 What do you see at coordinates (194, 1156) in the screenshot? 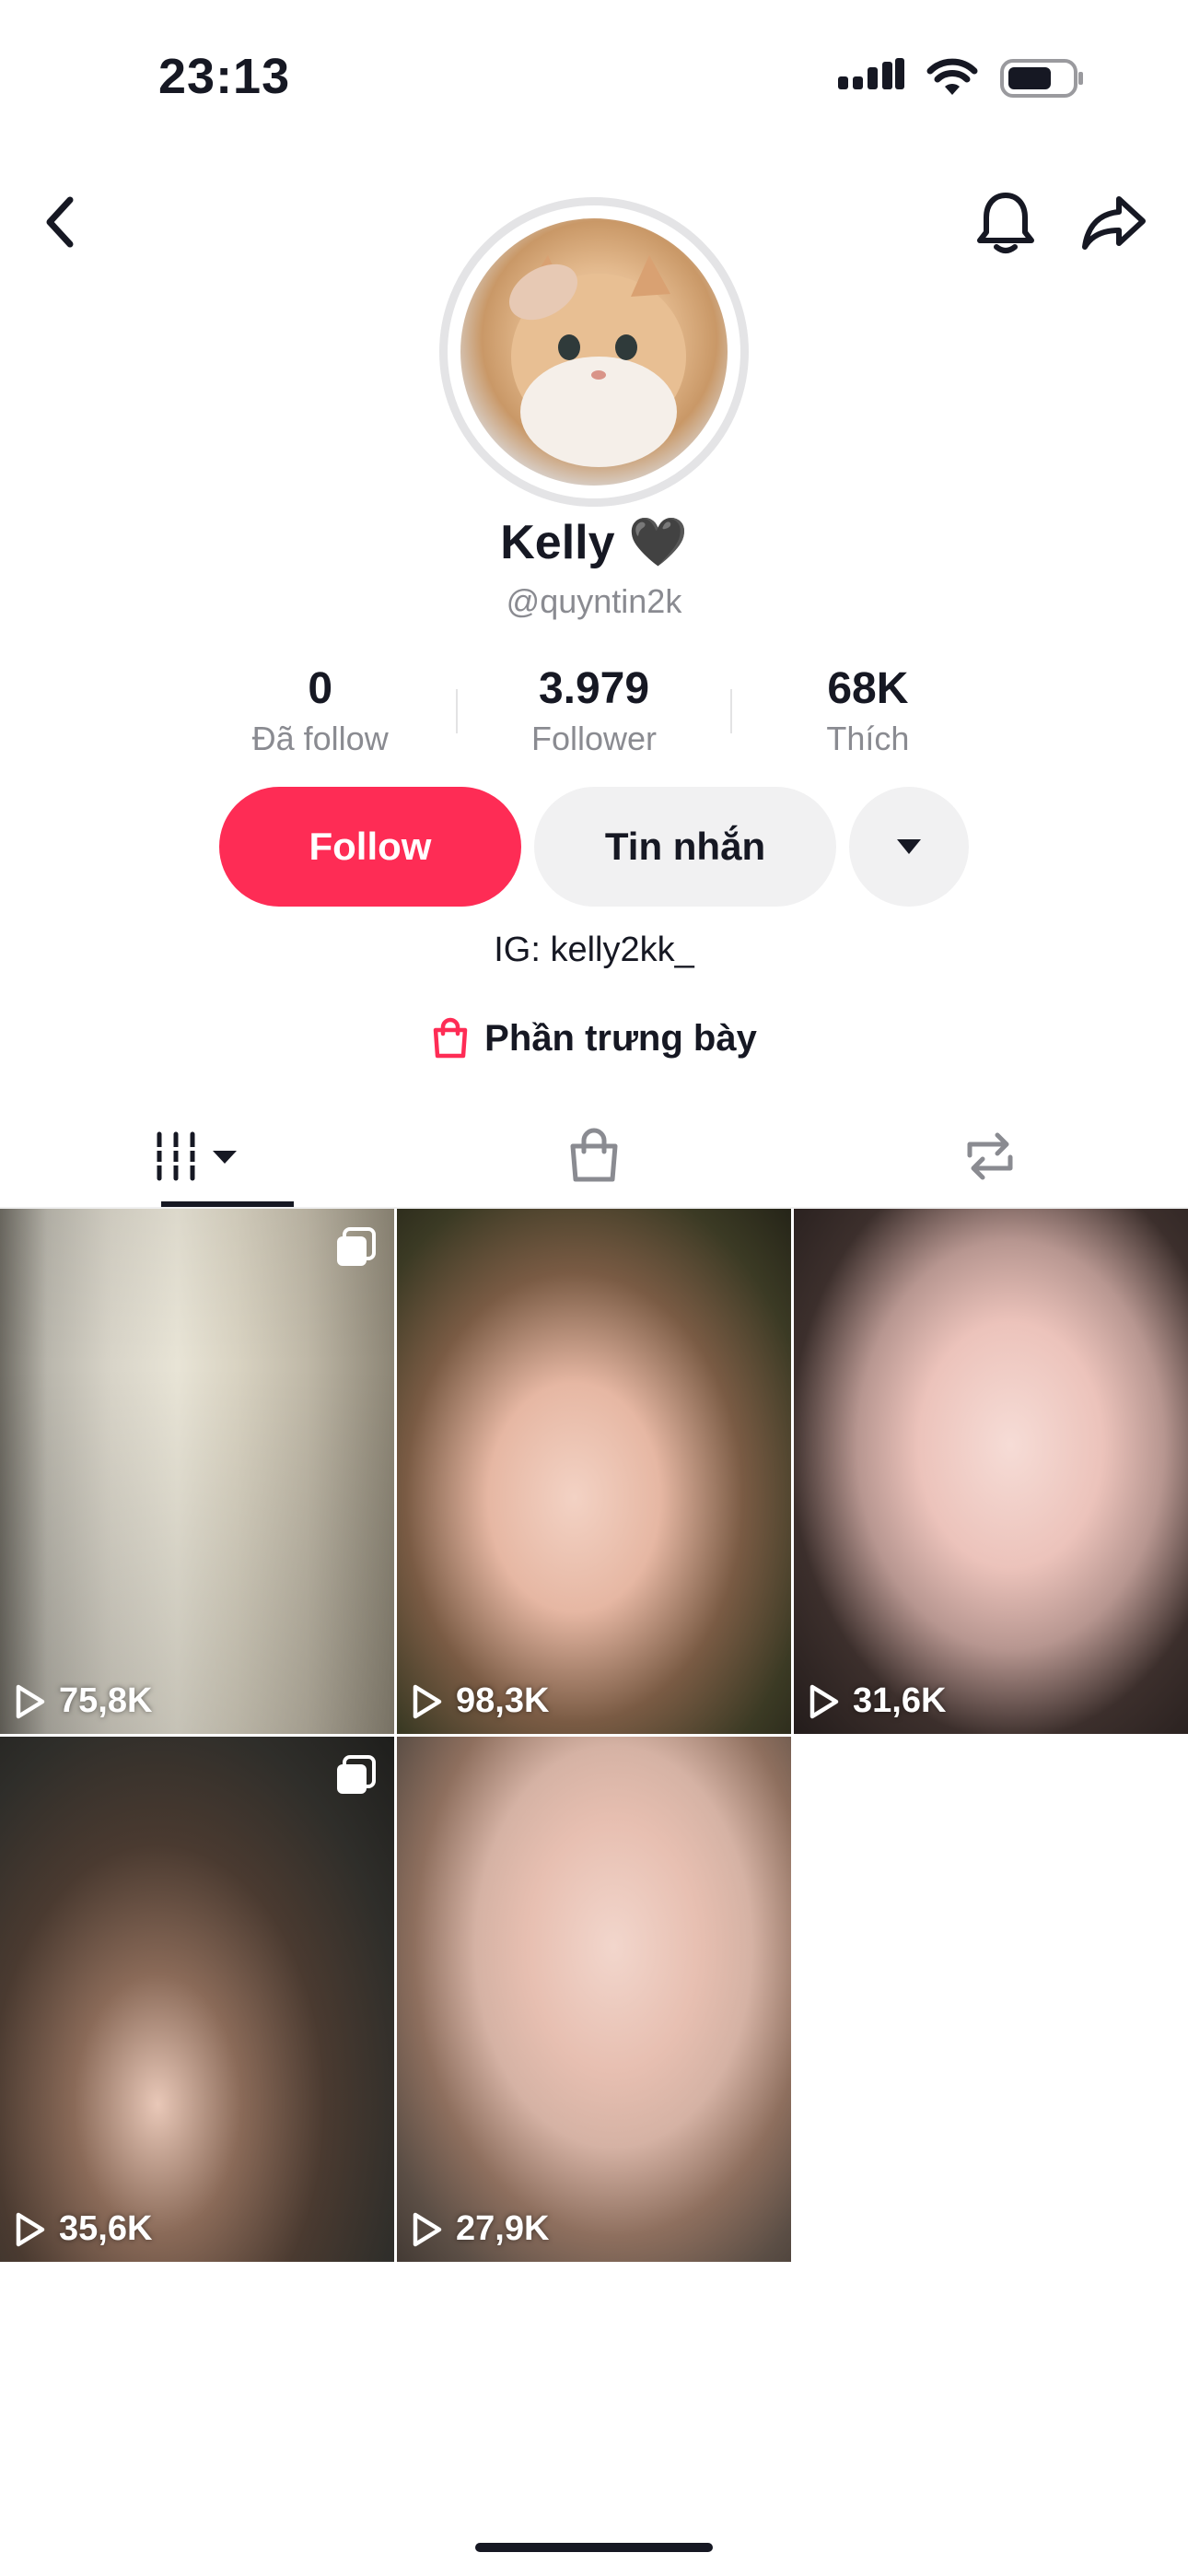
I see `grid-bars-icon` at bounding box center [194, 1156].